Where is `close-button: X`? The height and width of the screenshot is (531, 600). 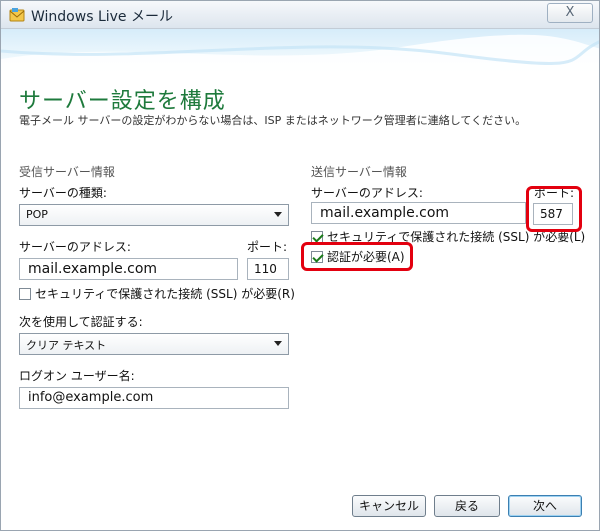
close-button: X is located at coordinates (570, 13).